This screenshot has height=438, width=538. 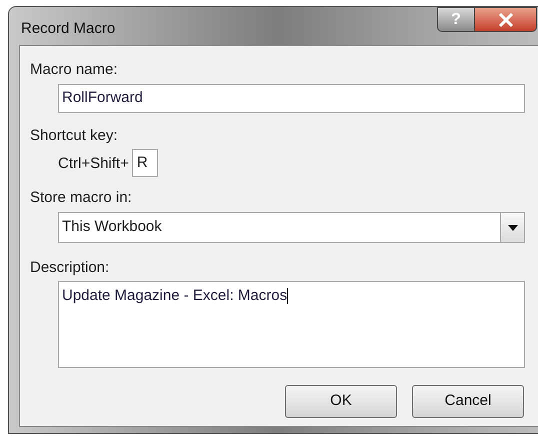 What do you see at coordinates (68, 28) in the screenshot?
I see `window-title: Record Macro` at bounding box center [68, 28].